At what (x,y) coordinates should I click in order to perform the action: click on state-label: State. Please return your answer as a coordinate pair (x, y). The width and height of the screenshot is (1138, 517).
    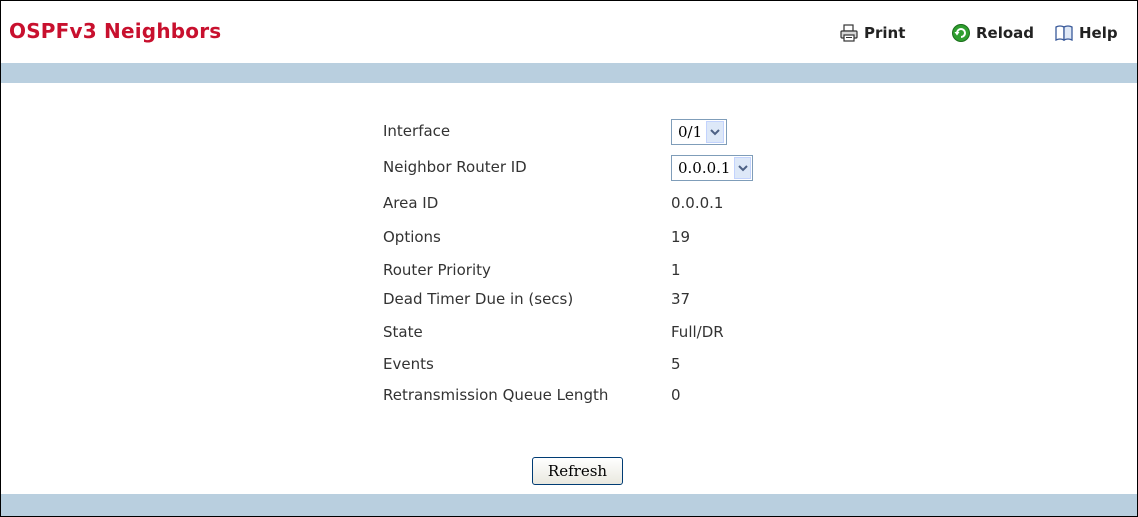
    Looking at the image, I should click on (403, 332).